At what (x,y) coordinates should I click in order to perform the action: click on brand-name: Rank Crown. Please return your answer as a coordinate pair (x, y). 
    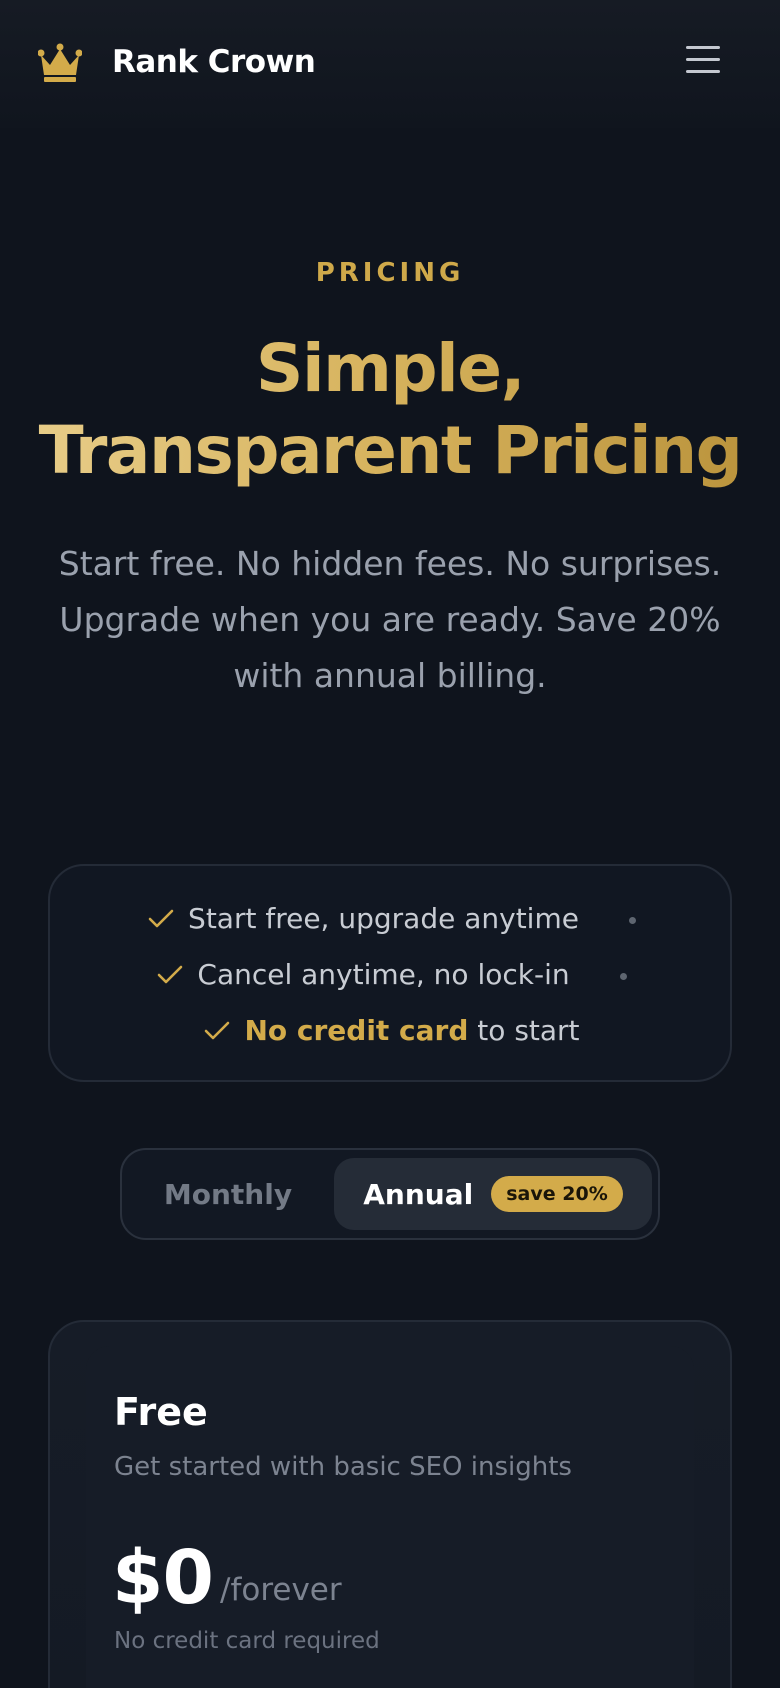
    Looking at the image, I should click on (214, 62).